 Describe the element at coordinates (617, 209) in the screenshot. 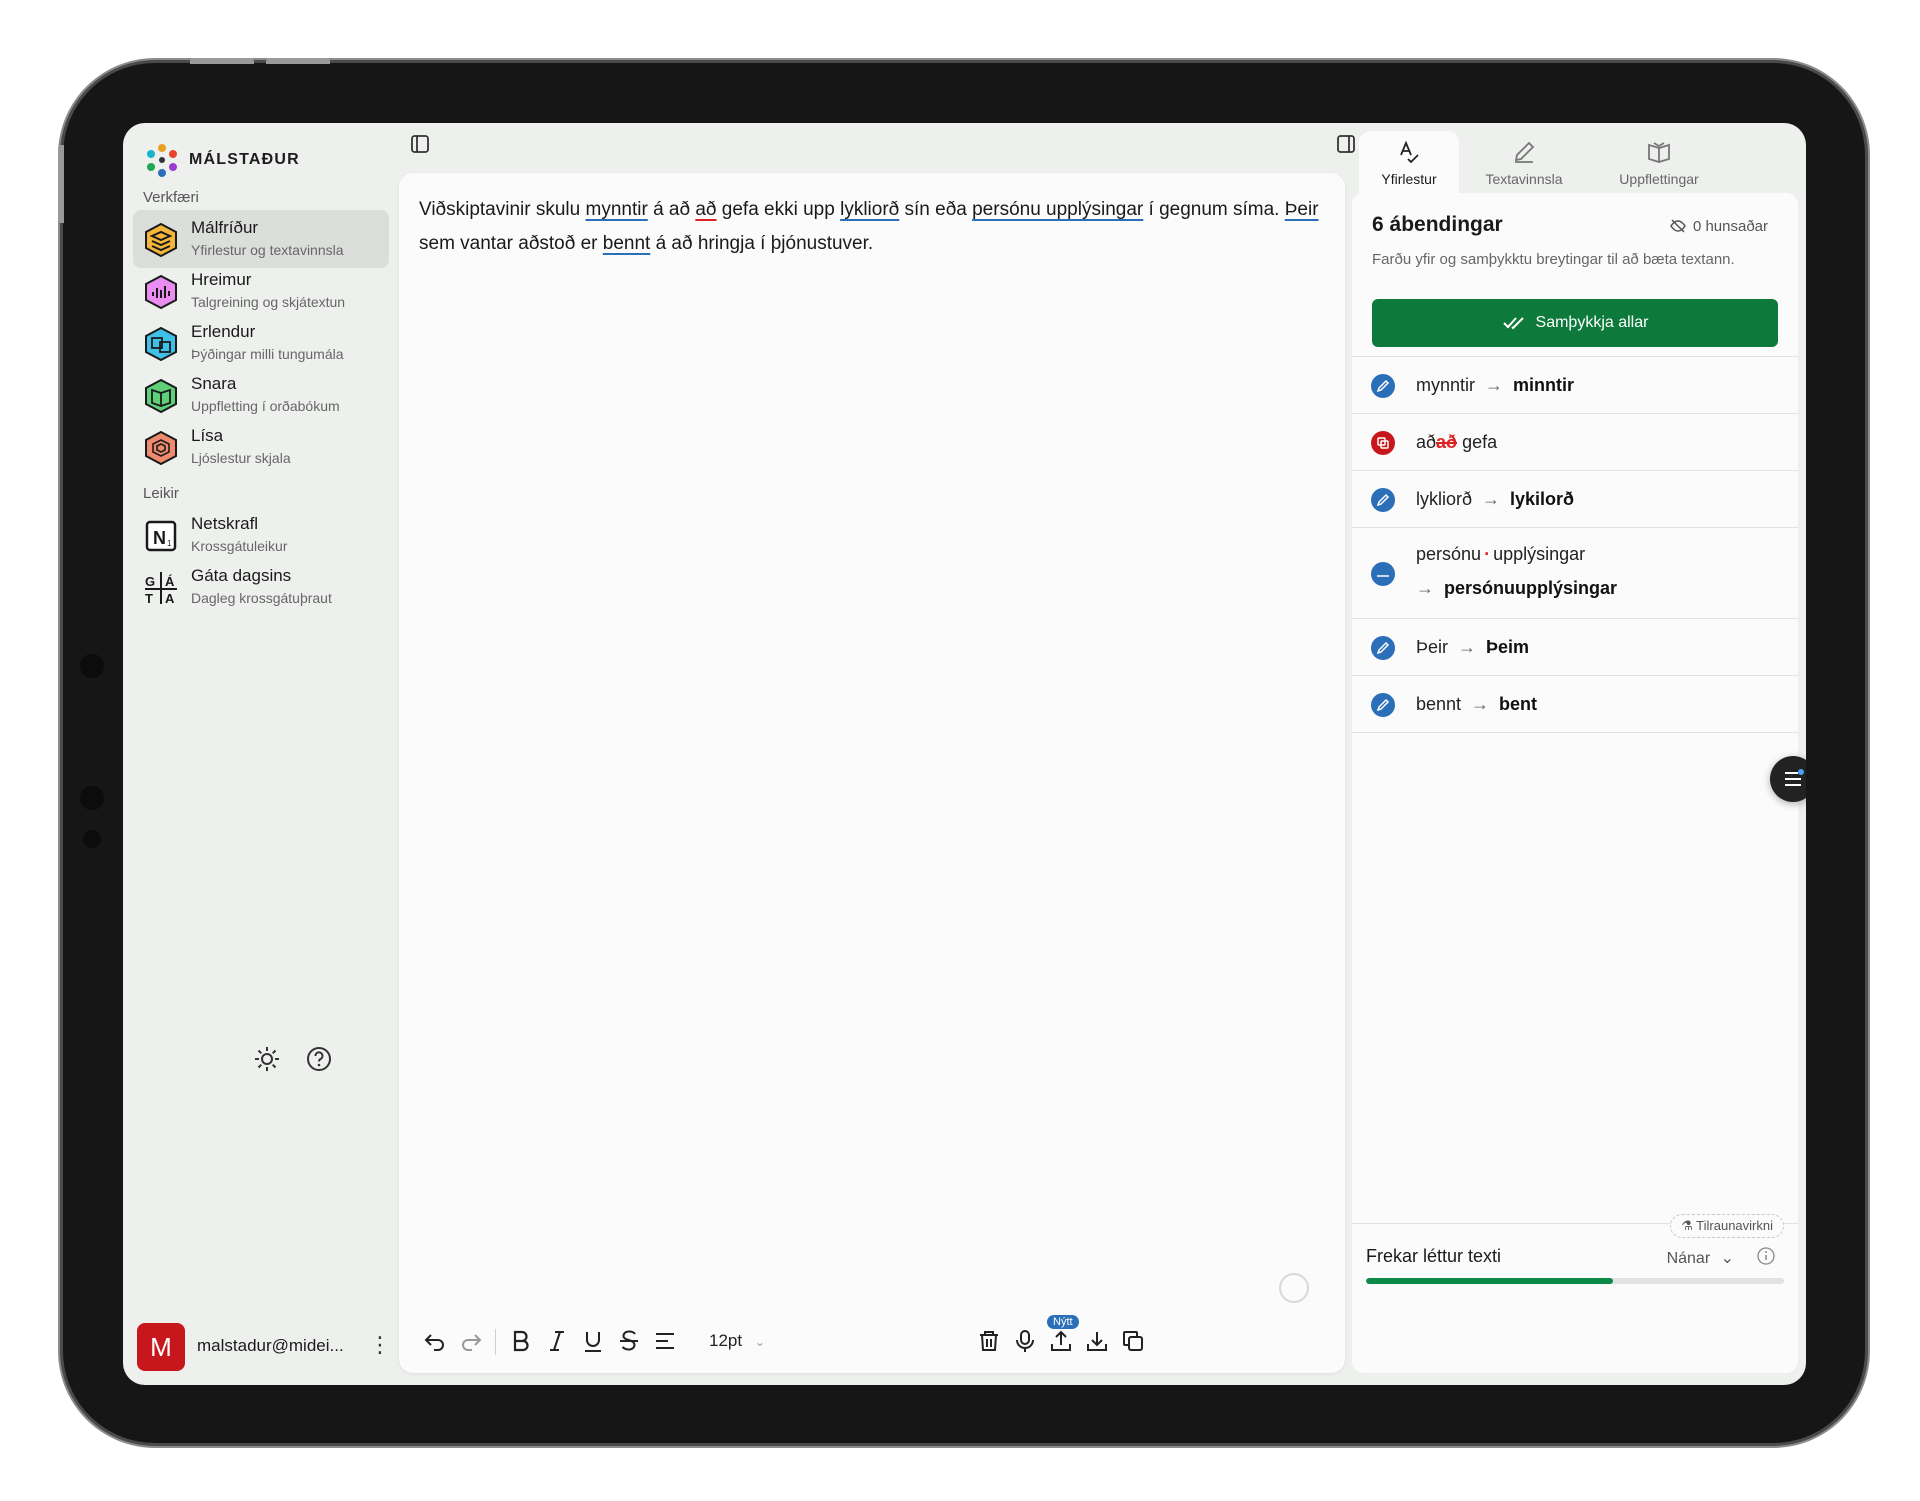

I see `flagged-word: mynntir` at that location.